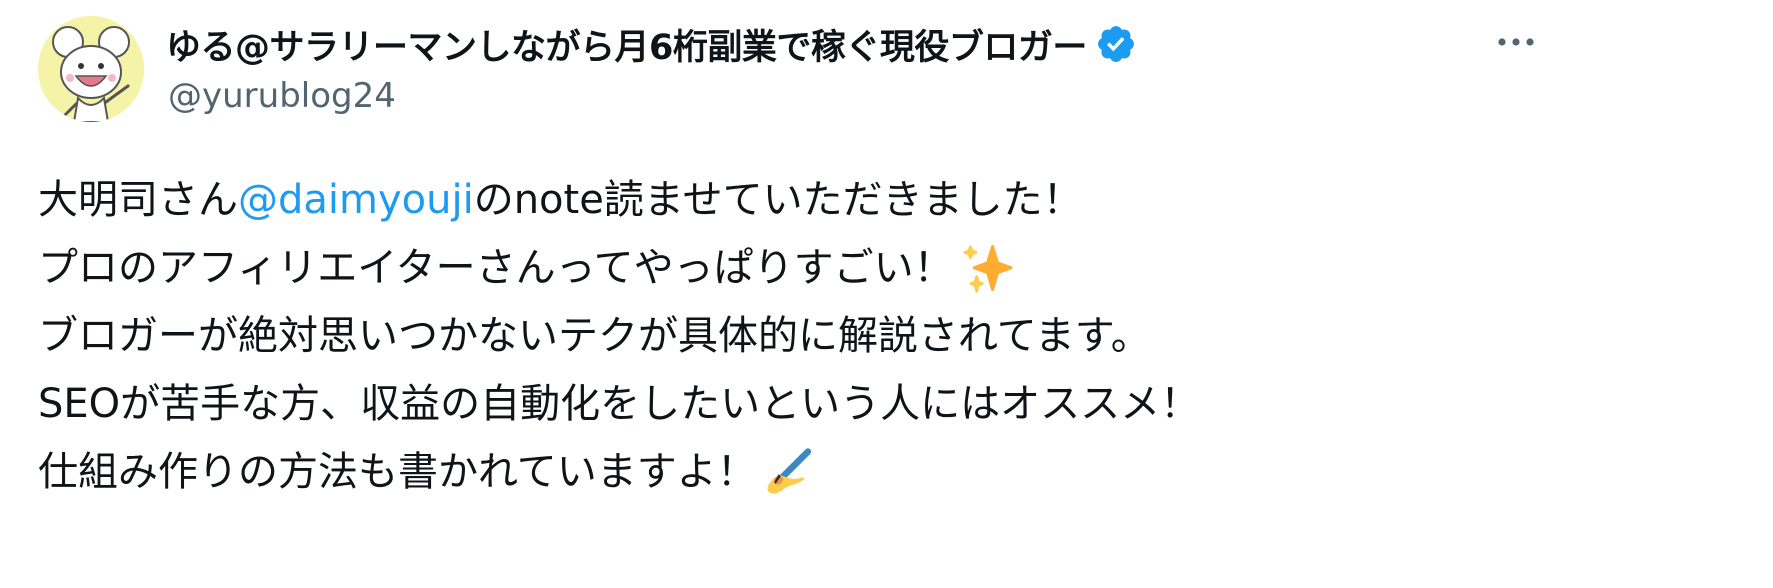 The height and width of the screenshot is (588, 1773). What do you see at coordinates (619, 404) in the screenshot?
I see `tweet-text-segment: SEOが苦手な方、収益の自動化をしたいという人にはオススメ！` at bounding box center [619, 404].